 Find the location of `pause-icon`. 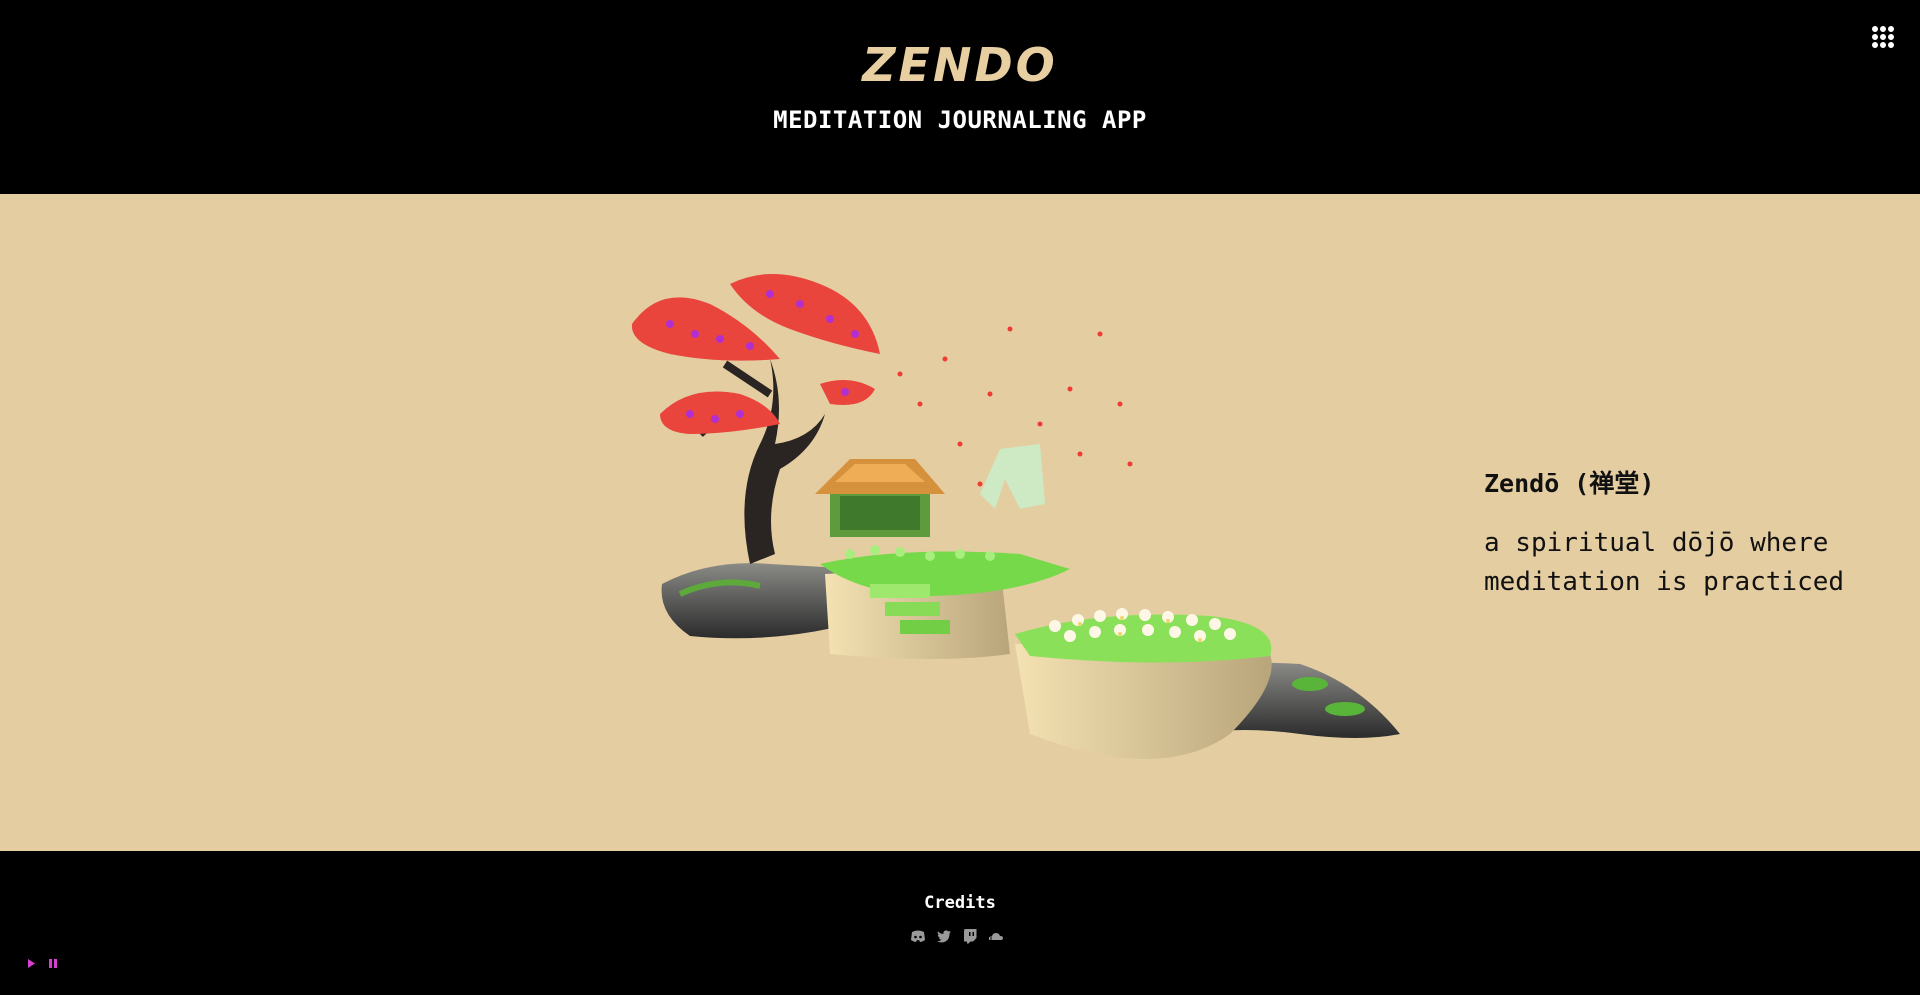

pause-icon is located at coordinates (53, 963).